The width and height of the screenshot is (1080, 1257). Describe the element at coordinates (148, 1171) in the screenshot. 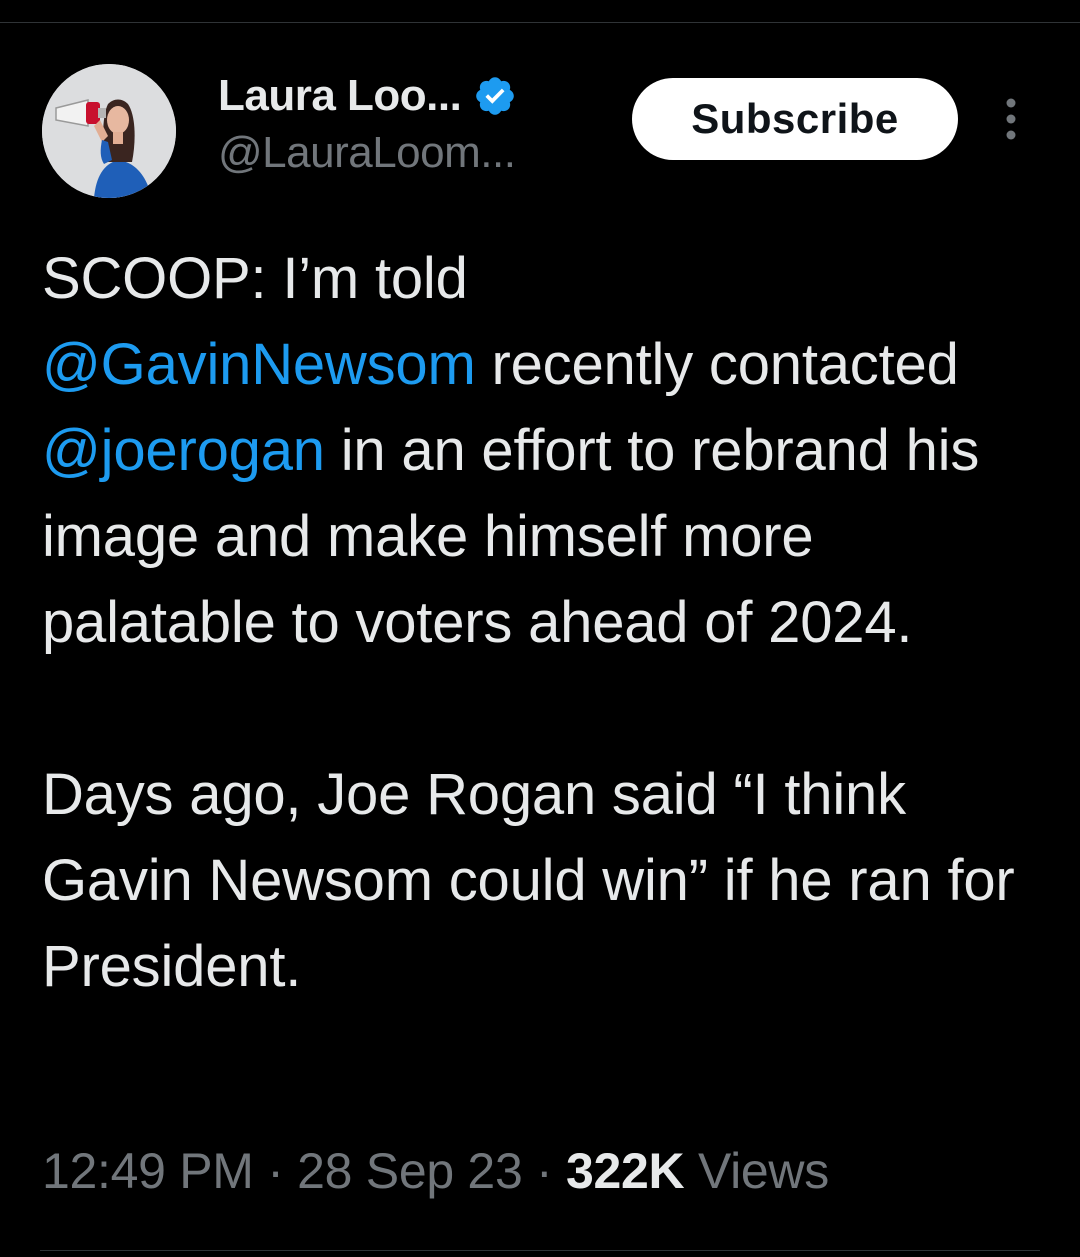

I see `tweet-time: 12:49 PM` at that location.